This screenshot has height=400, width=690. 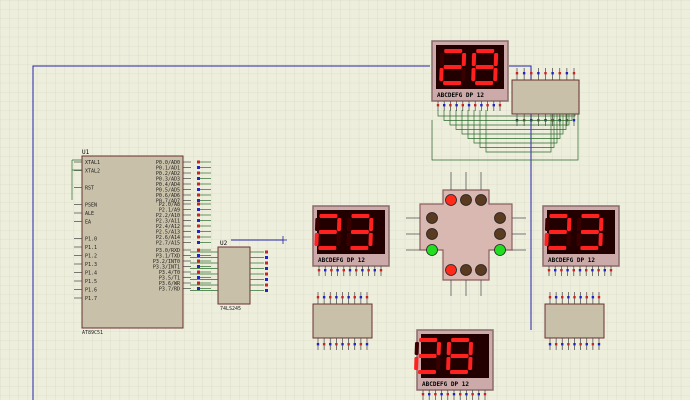 I want to click on mcu-pin-label: EA, so click(x=88, y=223).